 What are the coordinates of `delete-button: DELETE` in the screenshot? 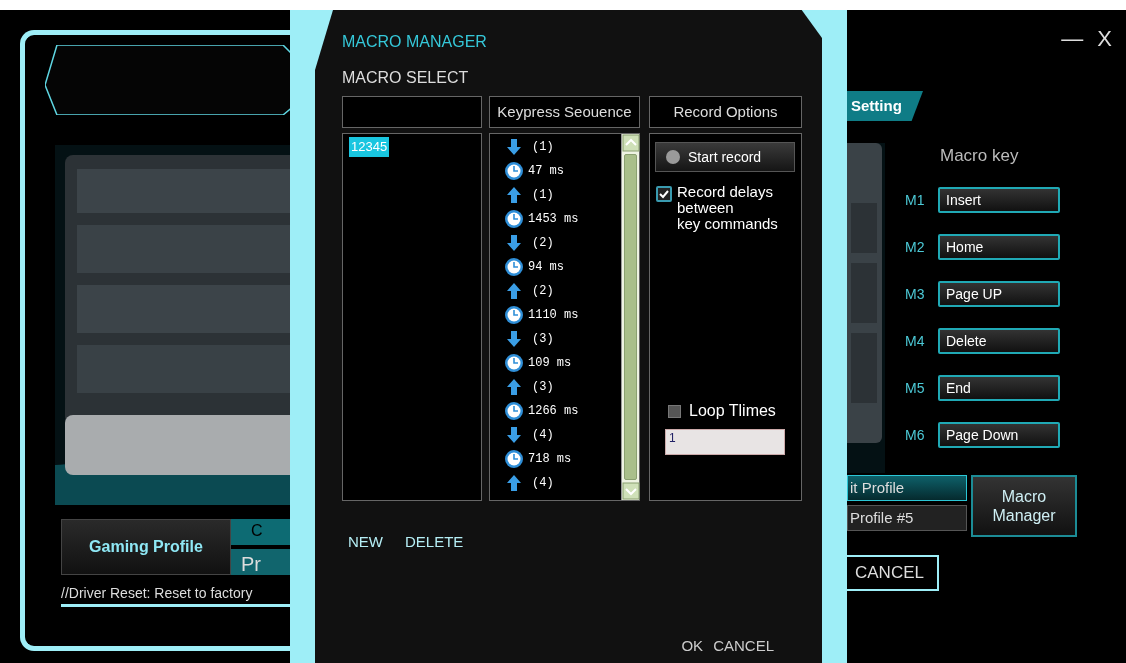 It's located at (434, 542).